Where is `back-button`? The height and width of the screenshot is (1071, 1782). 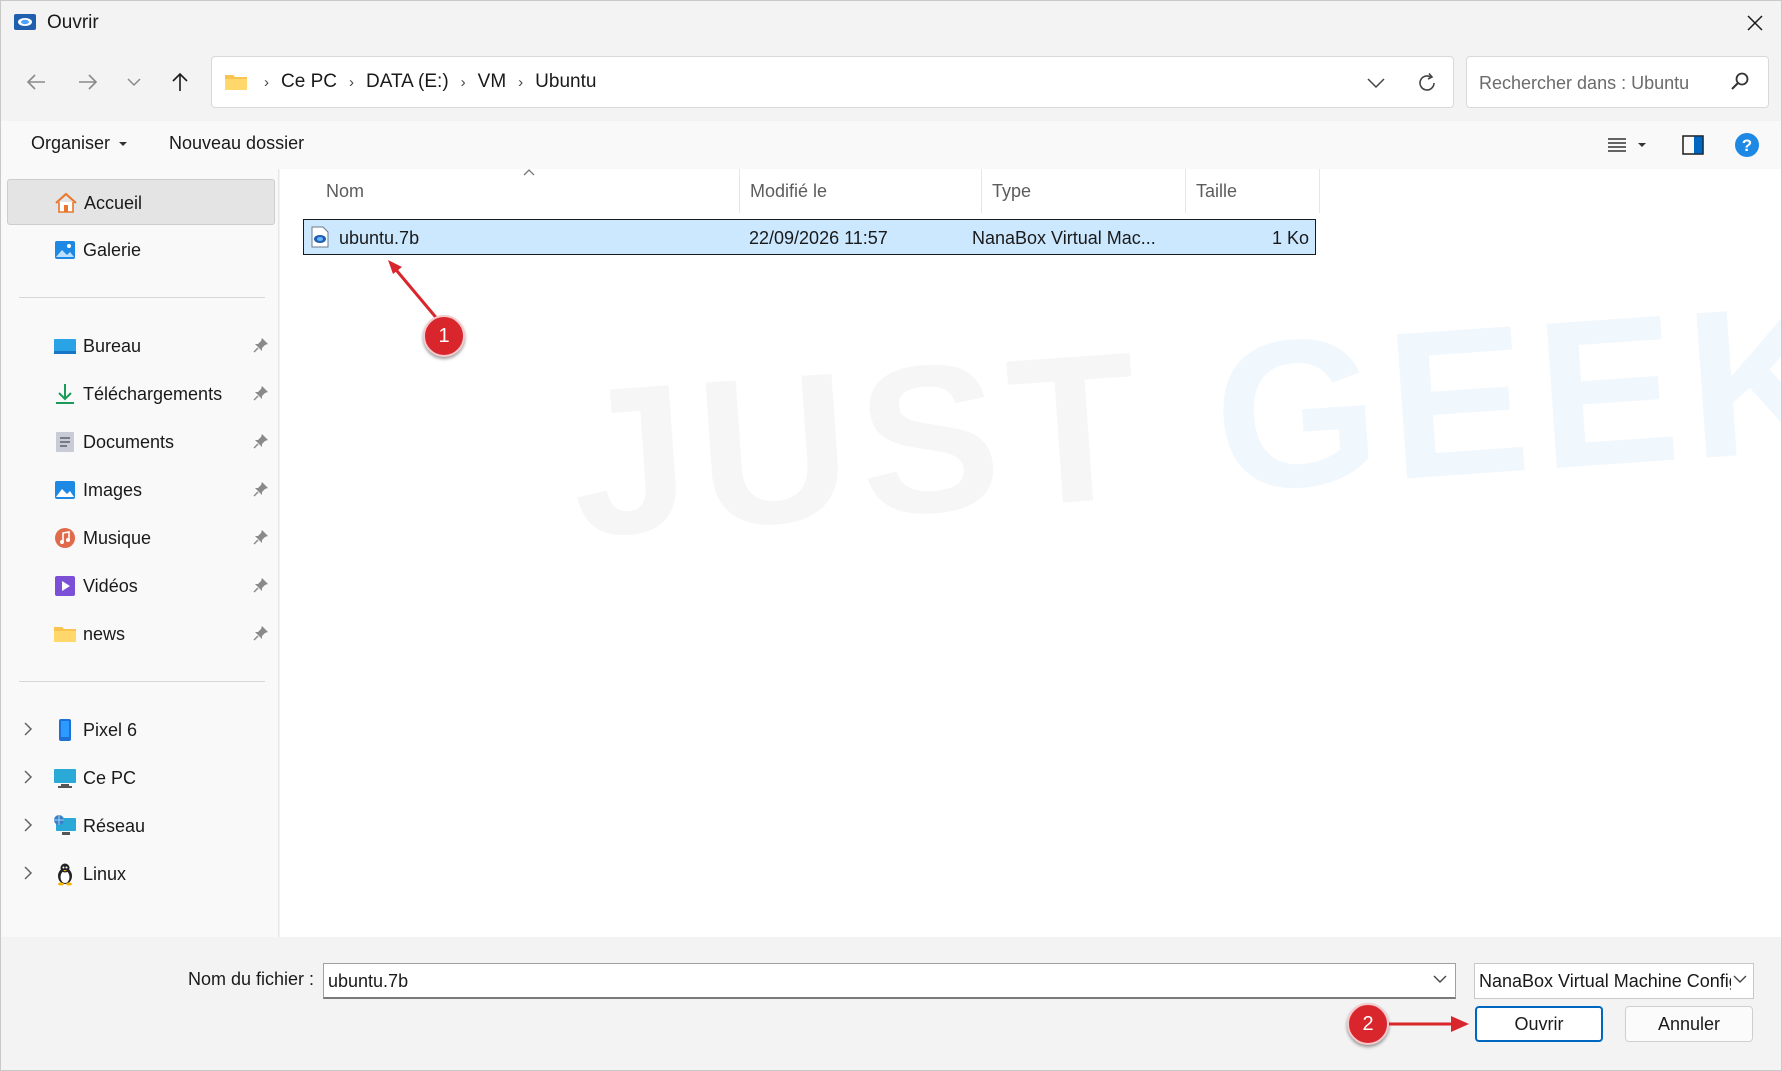
back-button is located at coordinates (36, 82).